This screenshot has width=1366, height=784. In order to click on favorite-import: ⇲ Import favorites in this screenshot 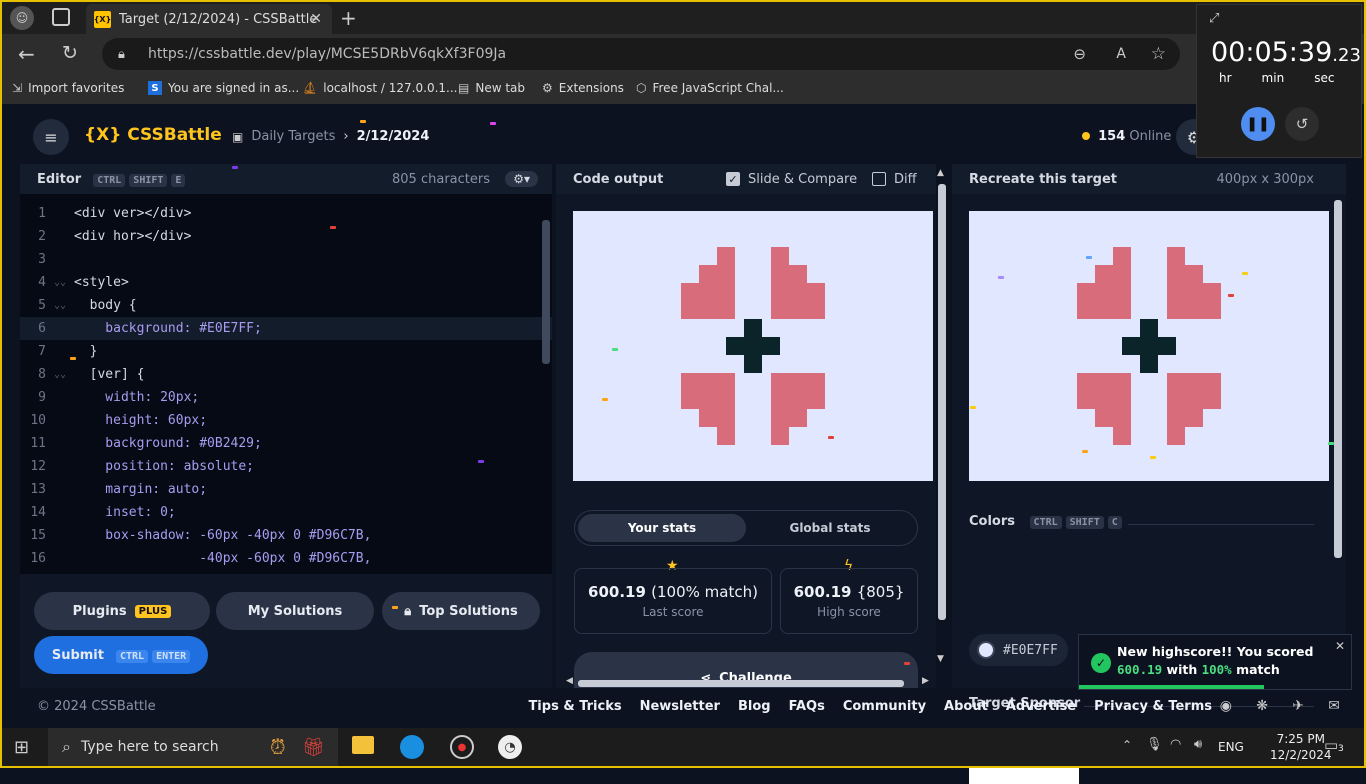, I will do `click(68, 88)`.